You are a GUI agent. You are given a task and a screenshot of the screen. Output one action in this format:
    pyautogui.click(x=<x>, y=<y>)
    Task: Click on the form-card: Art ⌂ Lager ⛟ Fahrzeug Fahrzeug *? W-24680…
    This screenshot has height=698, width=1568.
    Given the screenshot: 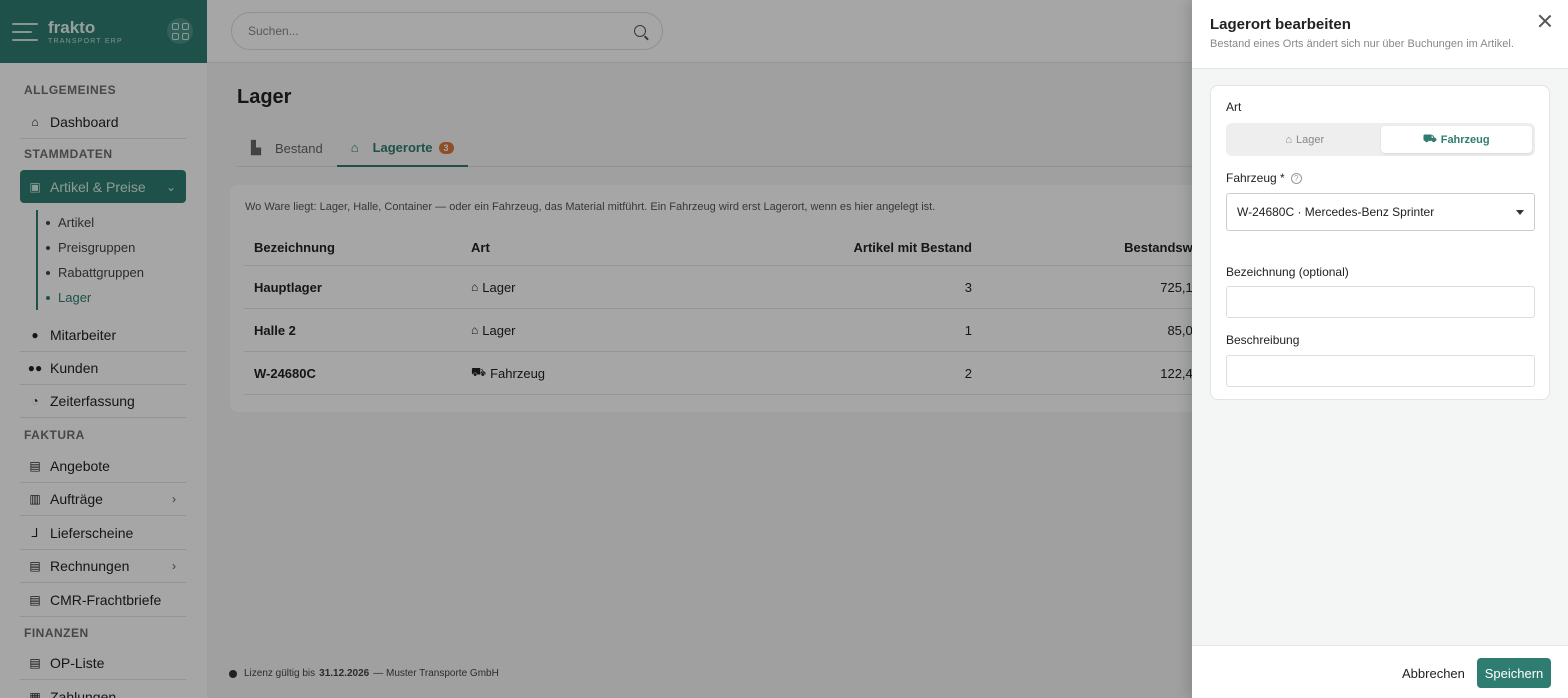 What is the action you would take?
    pyautogui.click(x=1380, y=242)
    